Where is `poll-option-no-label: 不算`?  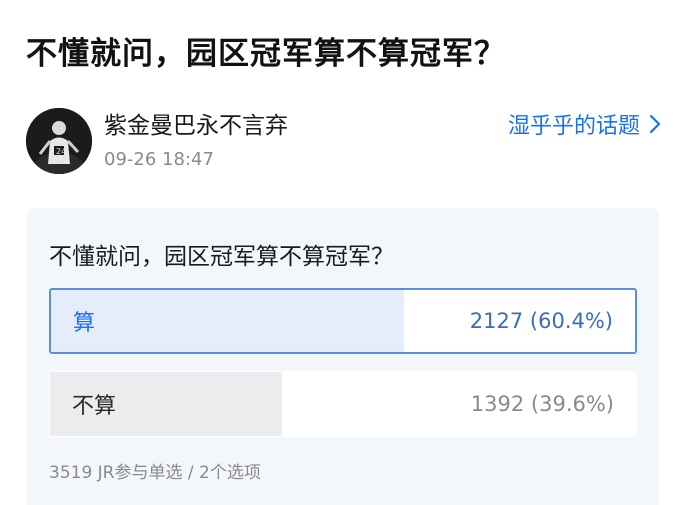 poll-option-no-label: 不算 is located at coordinates (94, 406).